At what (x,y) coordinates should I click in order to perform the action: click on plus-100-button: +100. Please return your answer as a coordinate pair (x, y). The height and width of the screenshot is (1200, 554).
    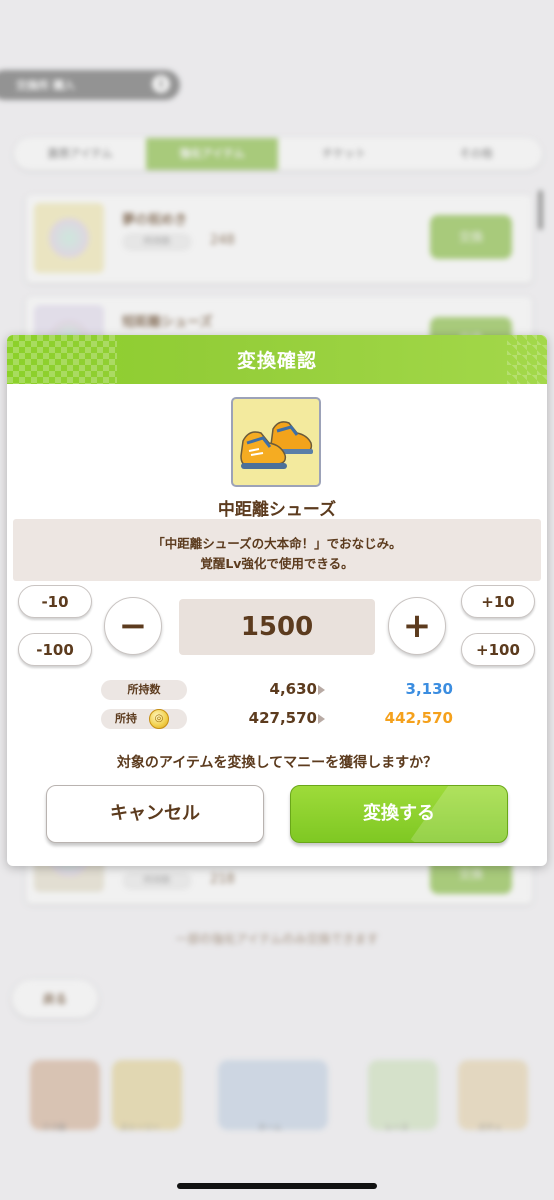
    Looking at the image, I should click on (498, 649).